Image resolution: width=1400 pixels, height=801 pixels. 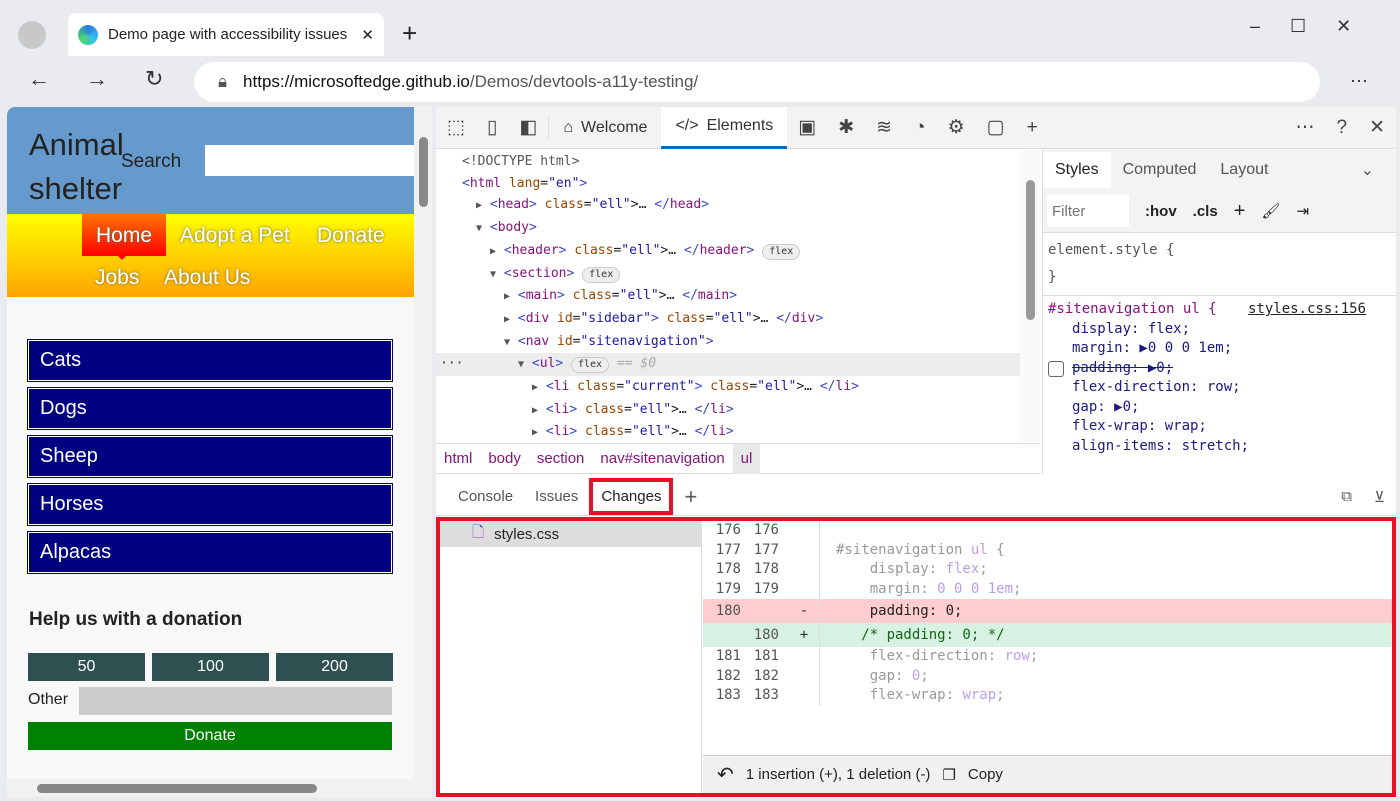 I want to click on paint-brush-icon: 🖌︎, so click(x=1270, y=211).